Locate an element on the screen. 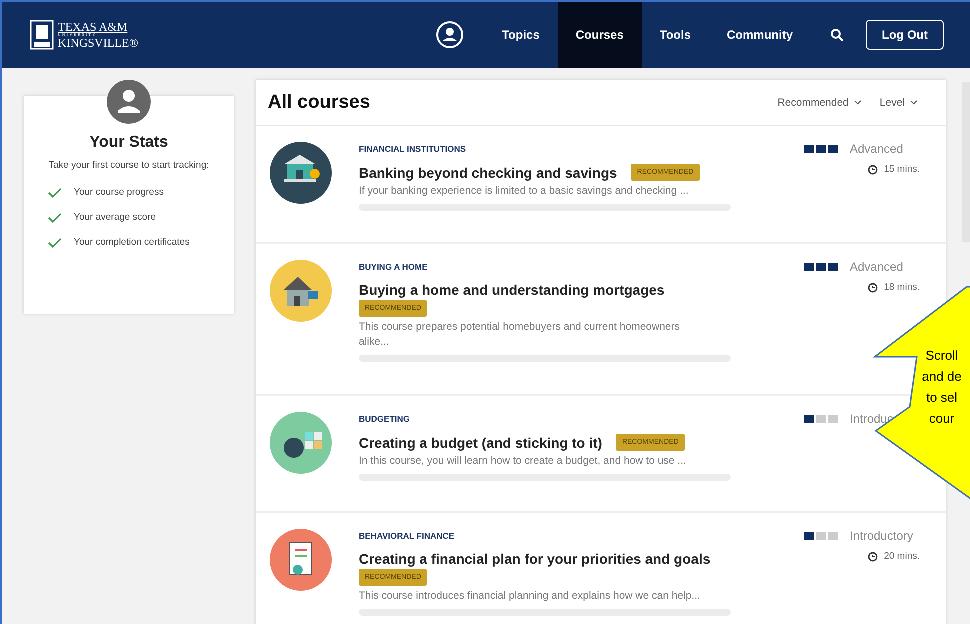 The height and width of the screenshot is (624, 970). course-title: Creating a budget (and sticking to it) is located at coordinates (480, 442).